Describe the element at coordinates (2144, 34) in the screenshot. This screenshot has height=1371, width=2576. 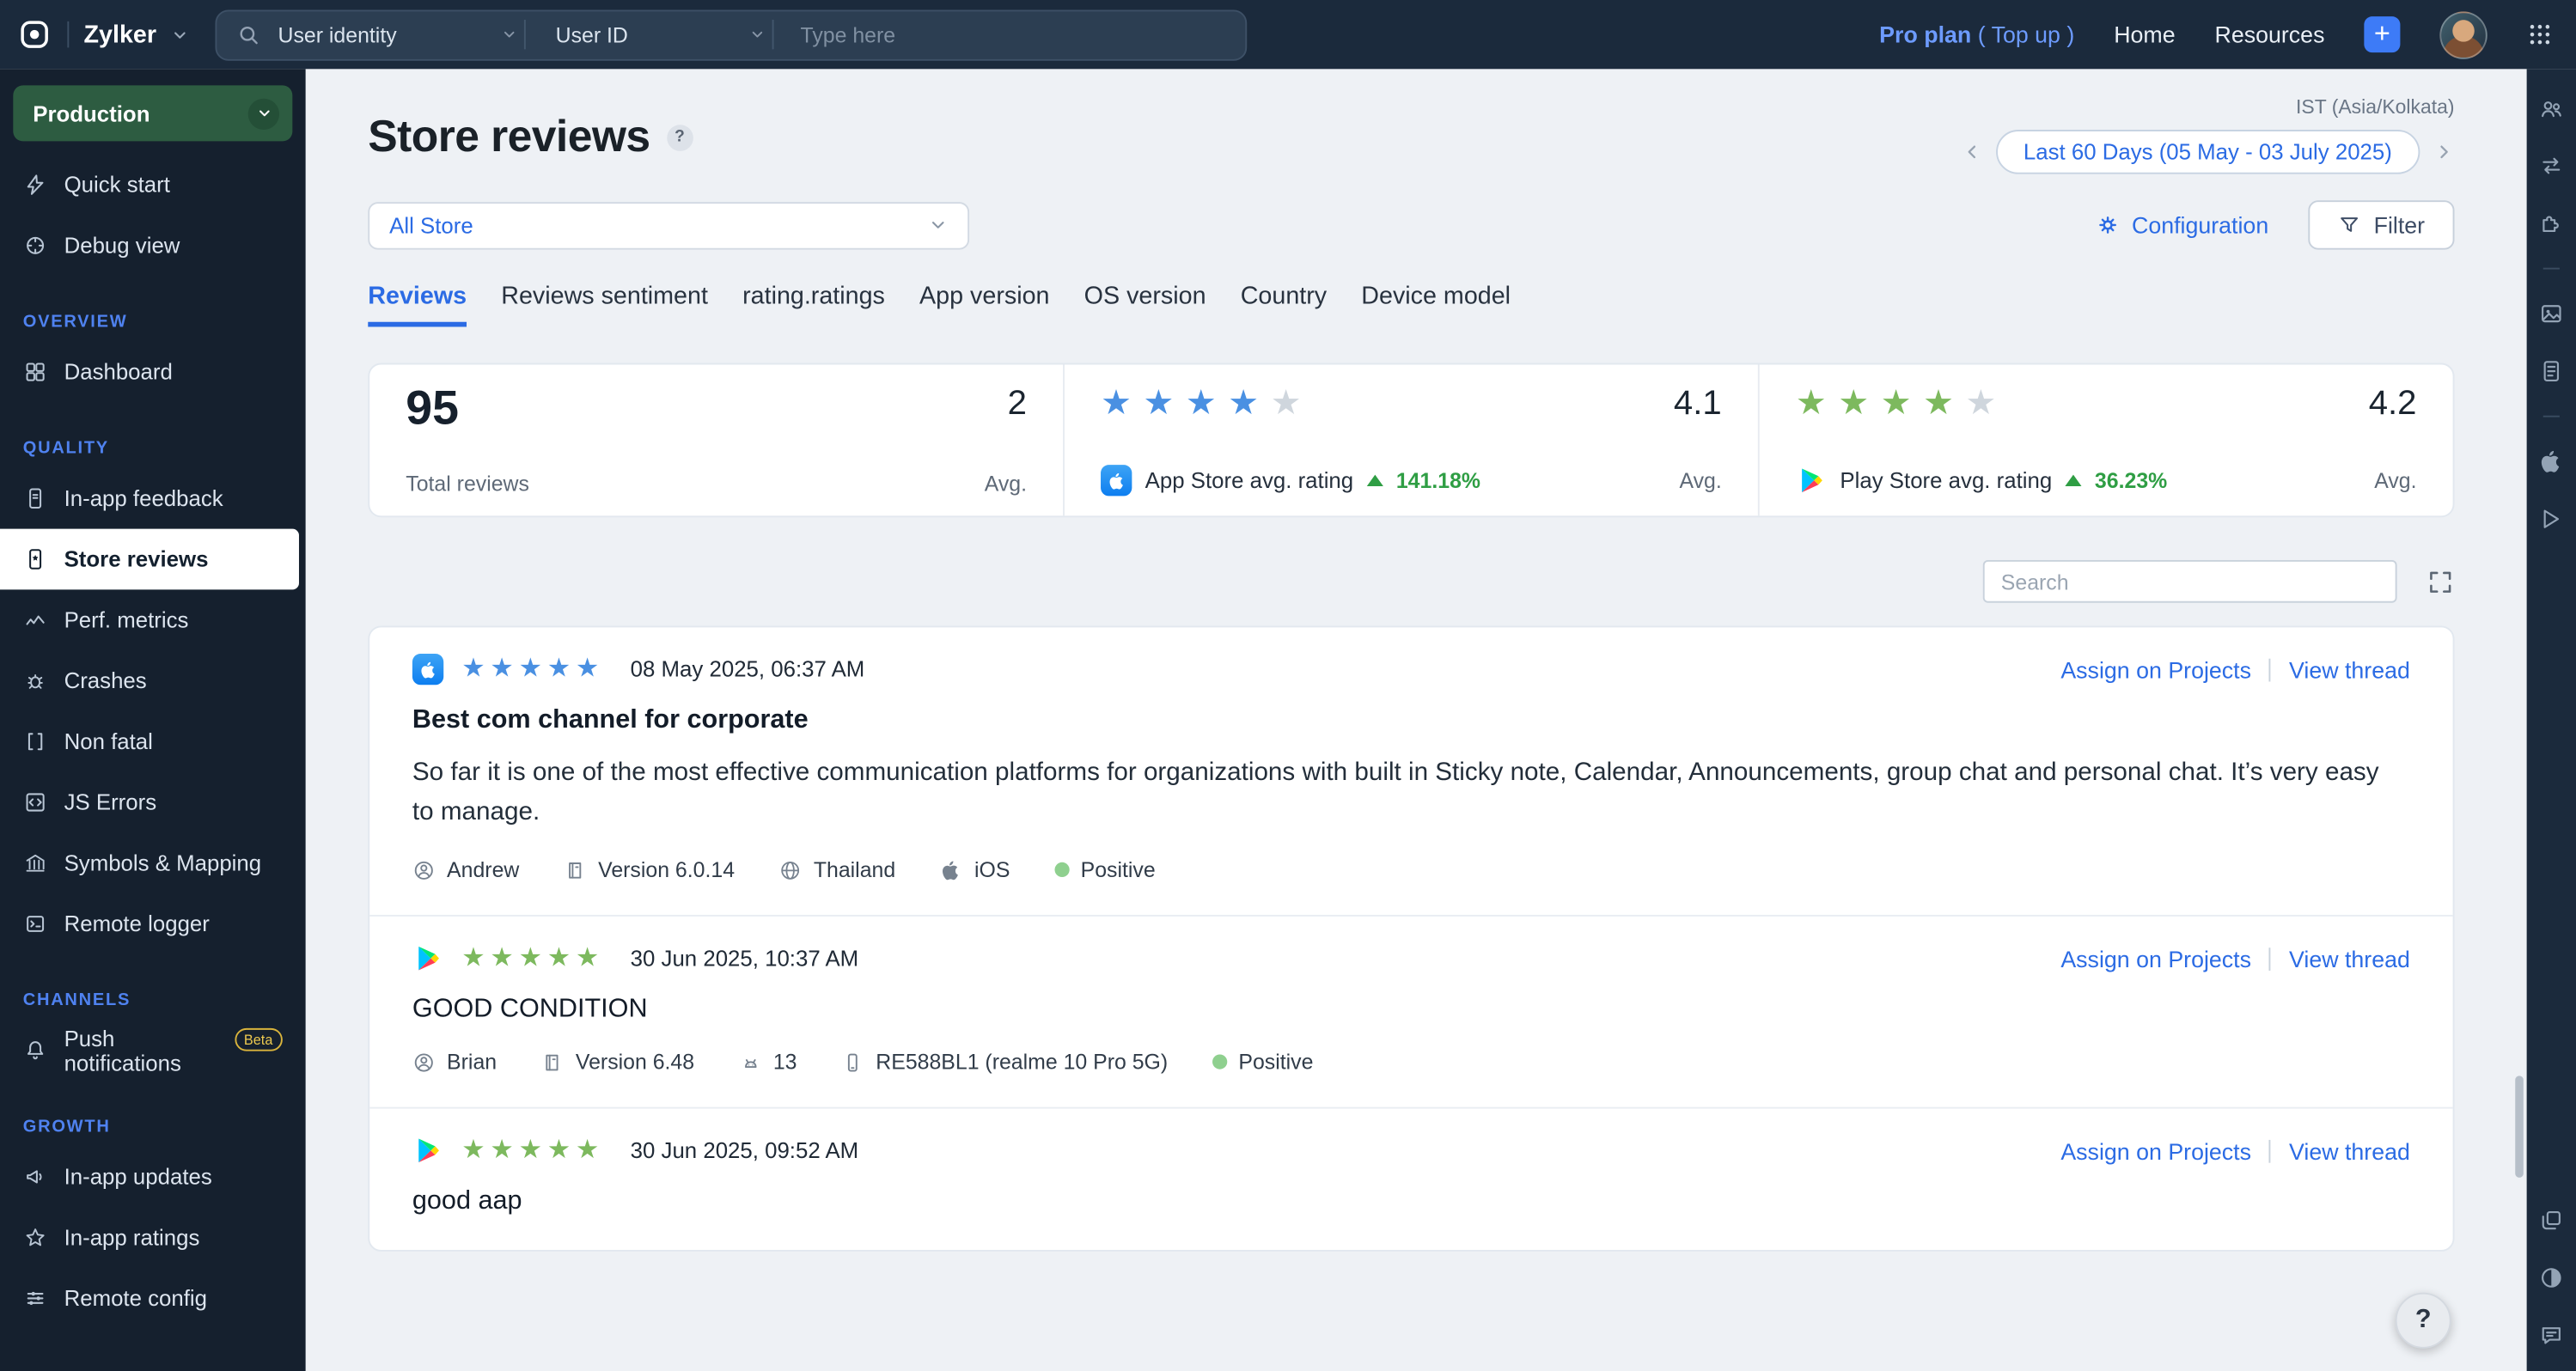
I see `home-link: Home` at that location.